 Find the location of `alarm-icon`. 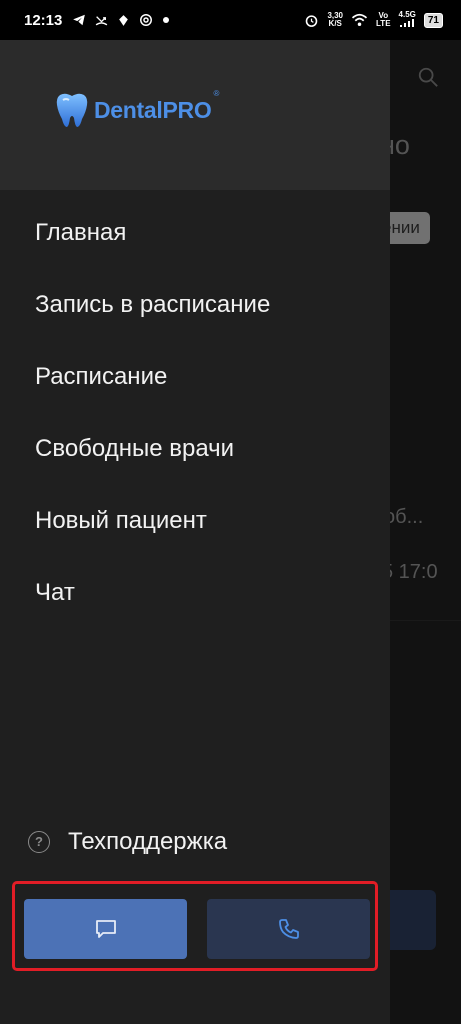

alarm-icon is located at coordinates (312, 20).